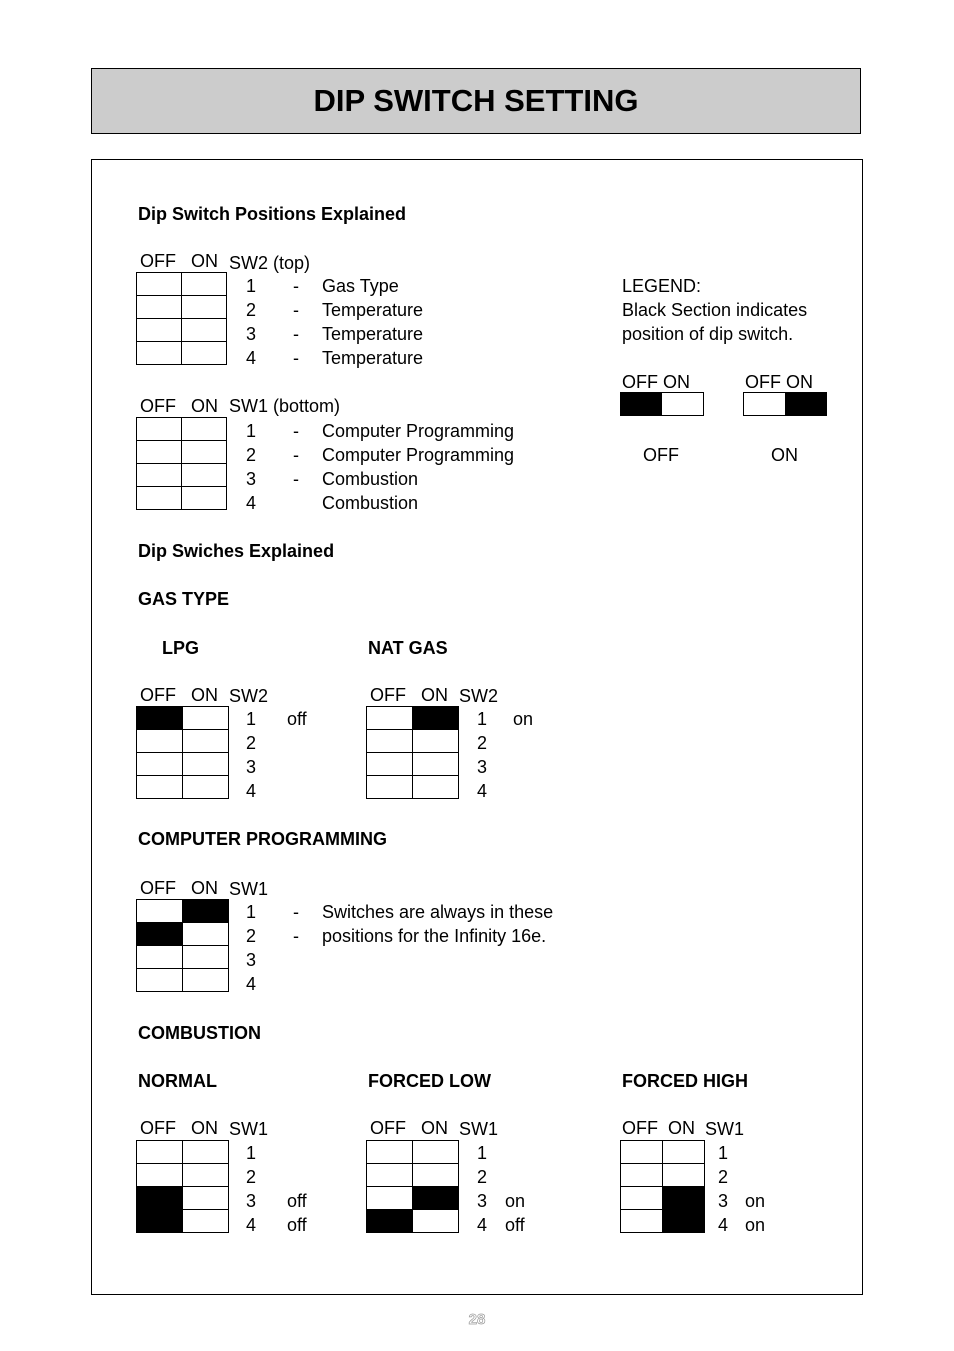 Image resolution: width=954 pixels, height=1351 pixels. I want to click on switch-bank-label: SW2, so click(249, 696).